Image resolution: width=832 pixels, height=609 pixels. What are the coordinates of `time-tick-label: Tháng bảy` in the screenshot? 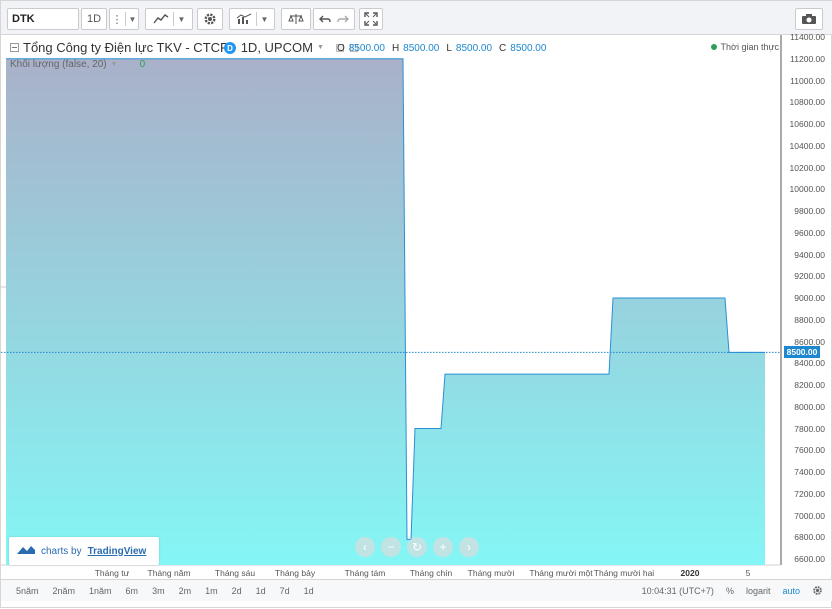 It's located at (295, 573).